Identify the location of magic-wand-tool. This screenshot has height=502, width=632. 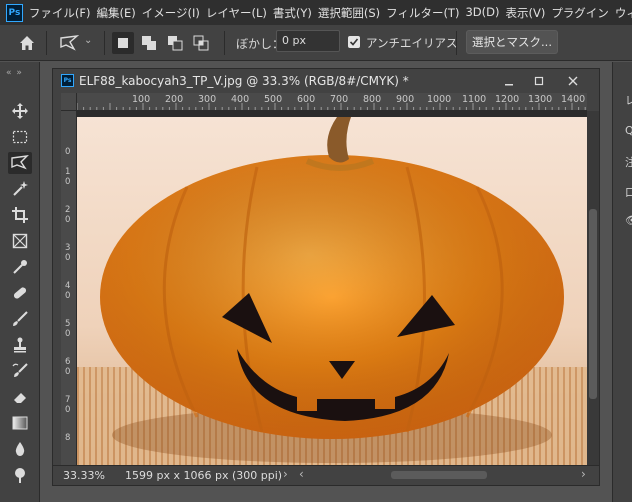
(20, 189).